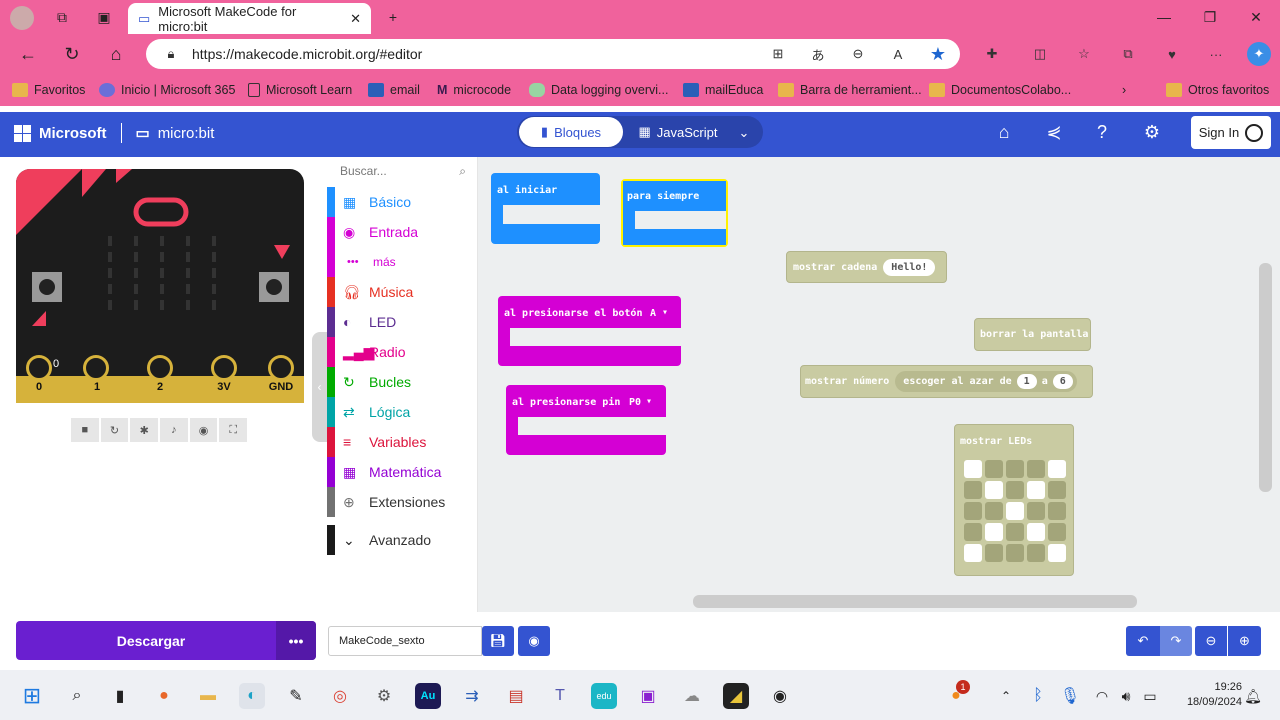 This screenshot has height=720, width=1280. Describe the element at coordinates (534, 641) in the screenshot. I see `github-icon: ◉` at that location.